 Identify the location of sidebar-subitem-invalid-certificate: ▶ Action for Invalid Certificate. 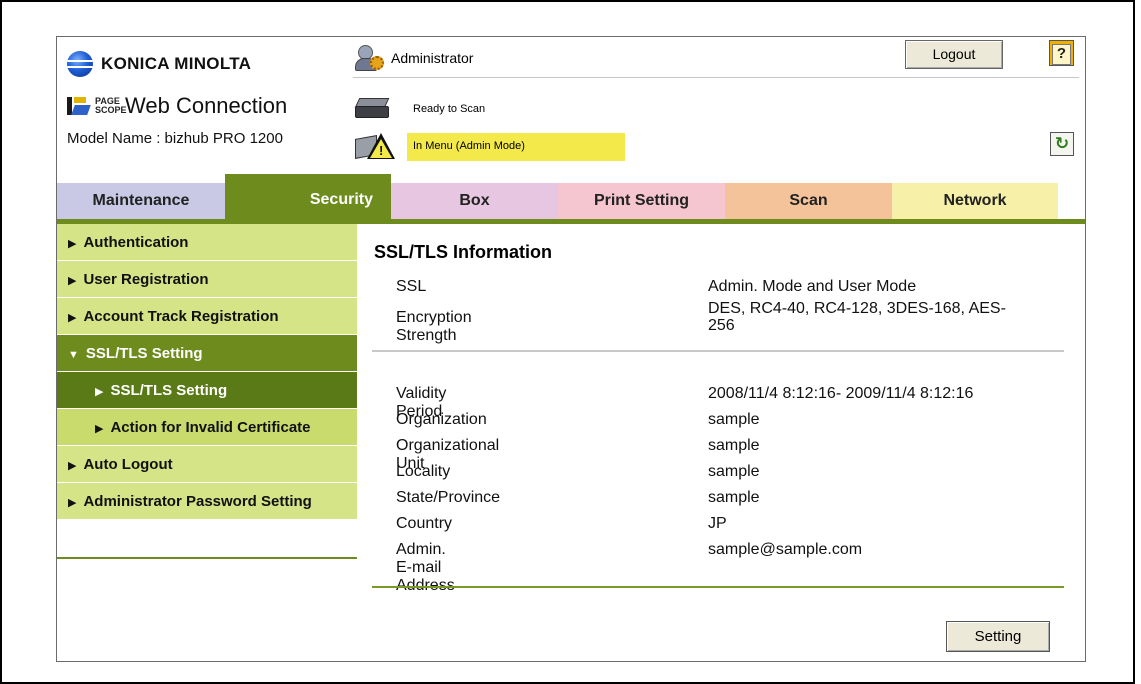
(207, 427).